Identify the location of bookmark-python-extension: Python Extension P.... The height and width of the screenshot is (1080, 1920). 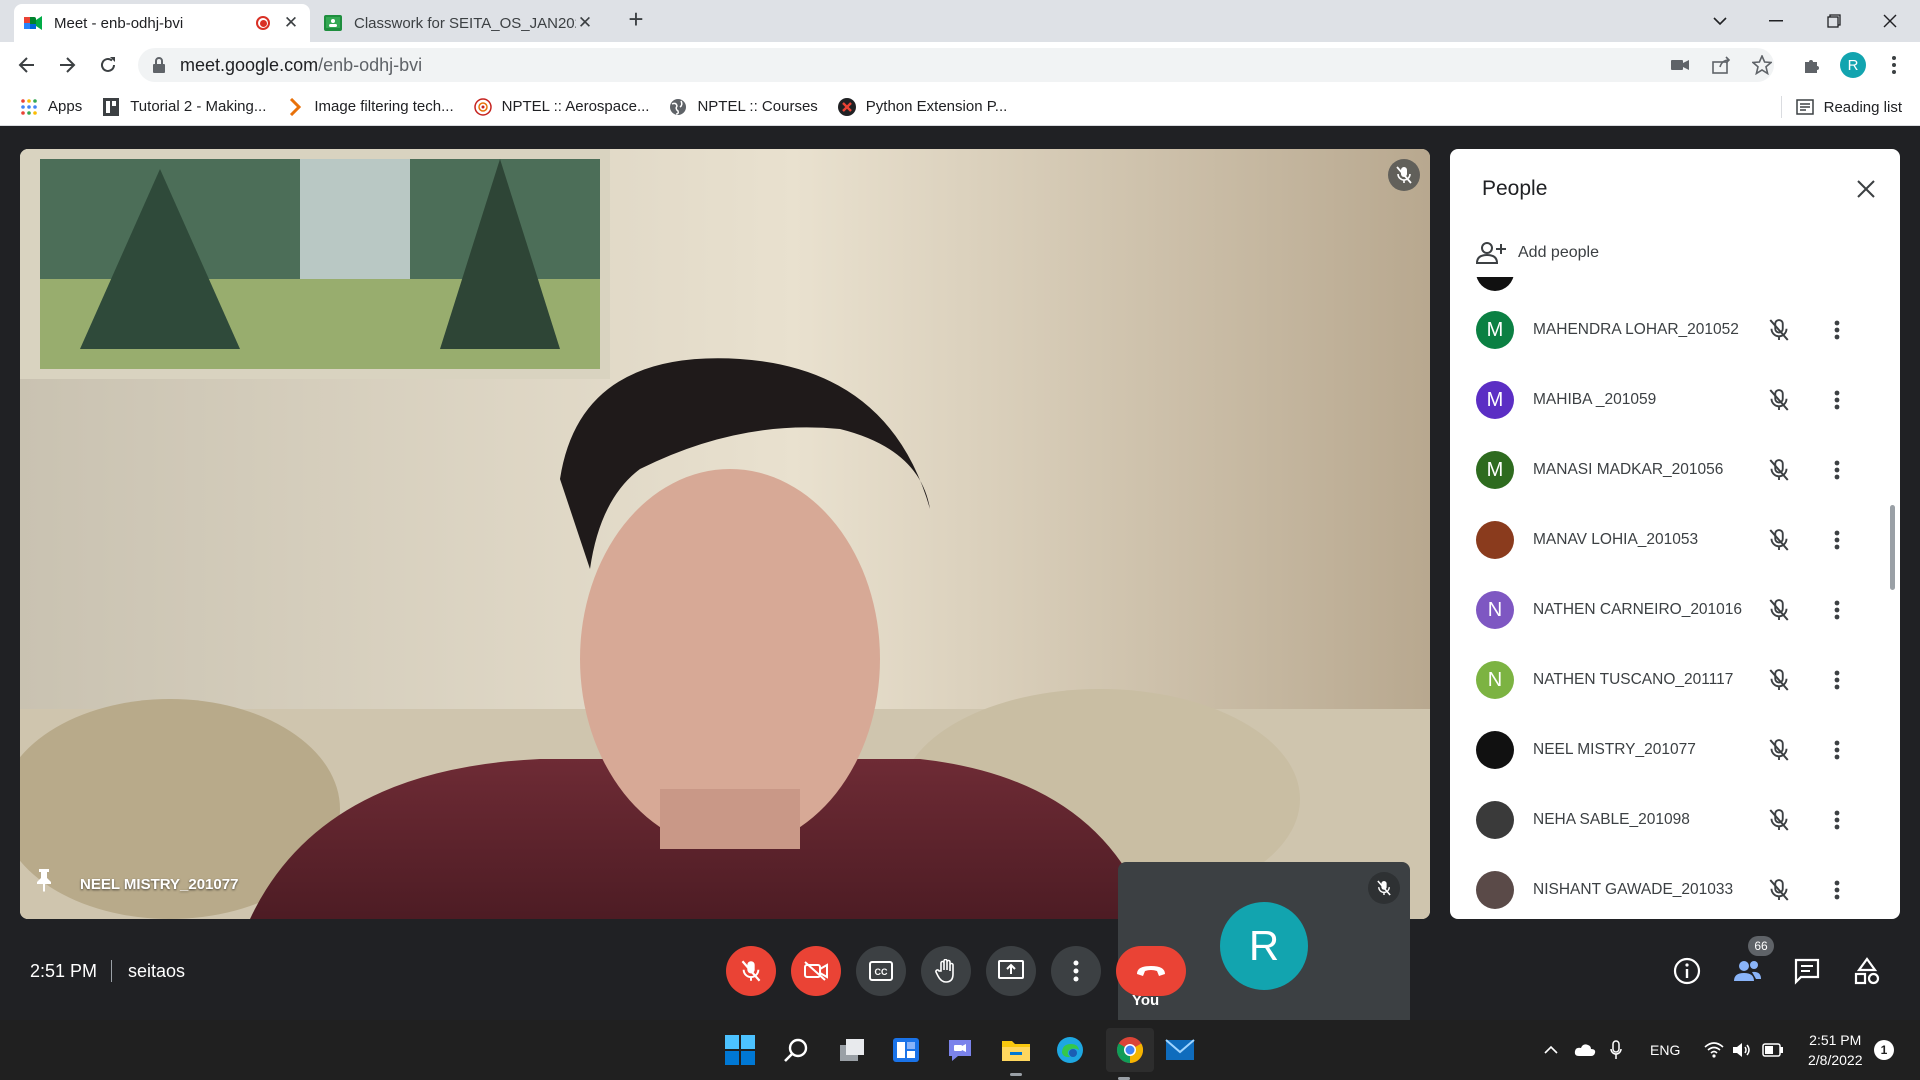
(922, 106).